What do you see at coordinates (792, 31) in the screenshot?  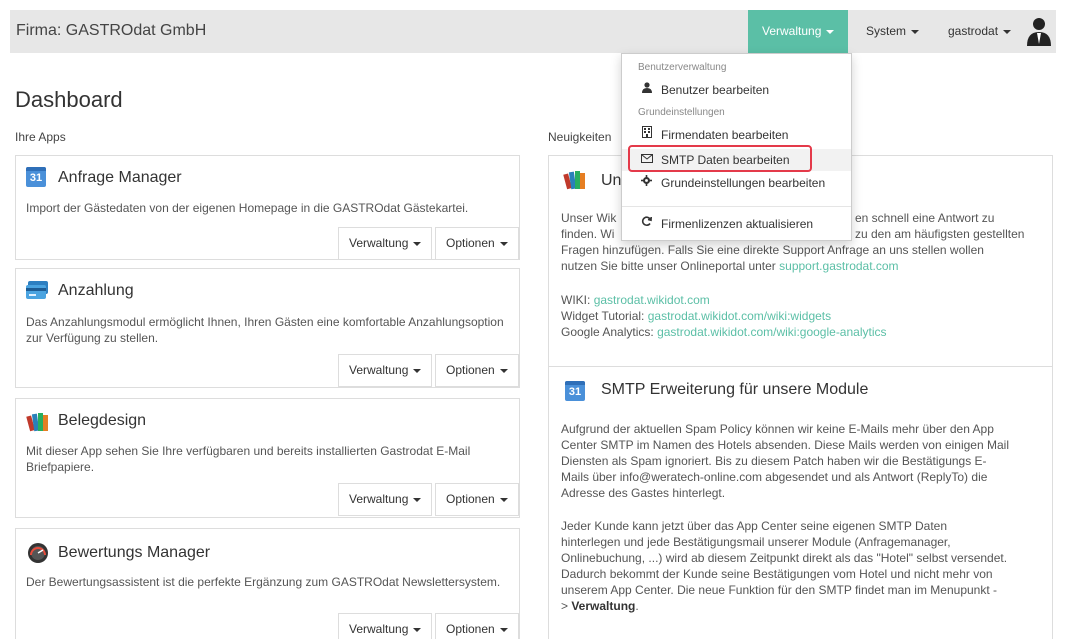 I see `menu-verwaltung-label: Verwaltung` at bounding box center [792, 31].